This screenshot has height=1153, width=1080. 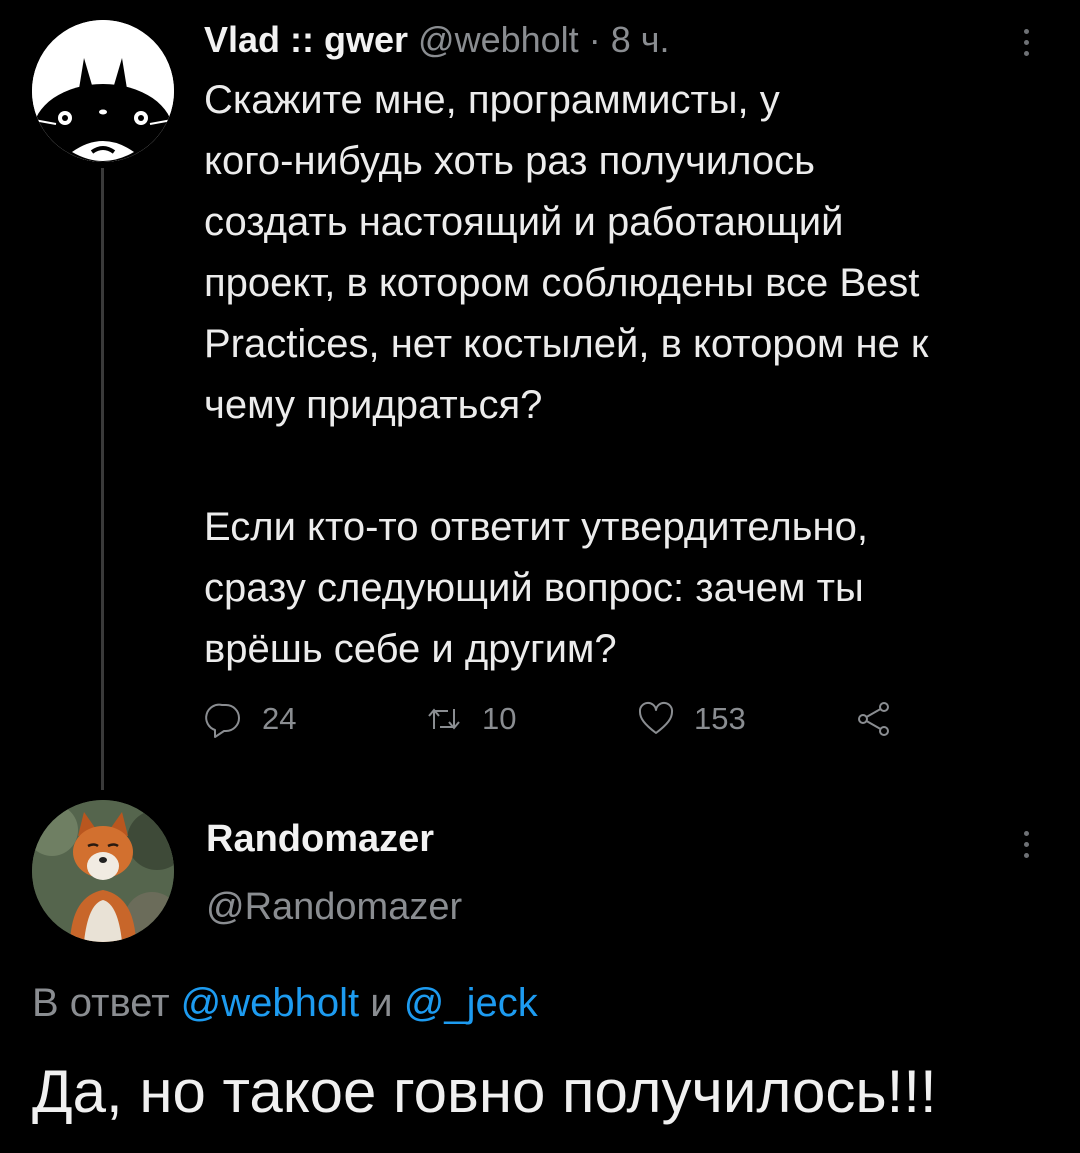 I want to click on reply-count: 24, so click(x=279, y=718).